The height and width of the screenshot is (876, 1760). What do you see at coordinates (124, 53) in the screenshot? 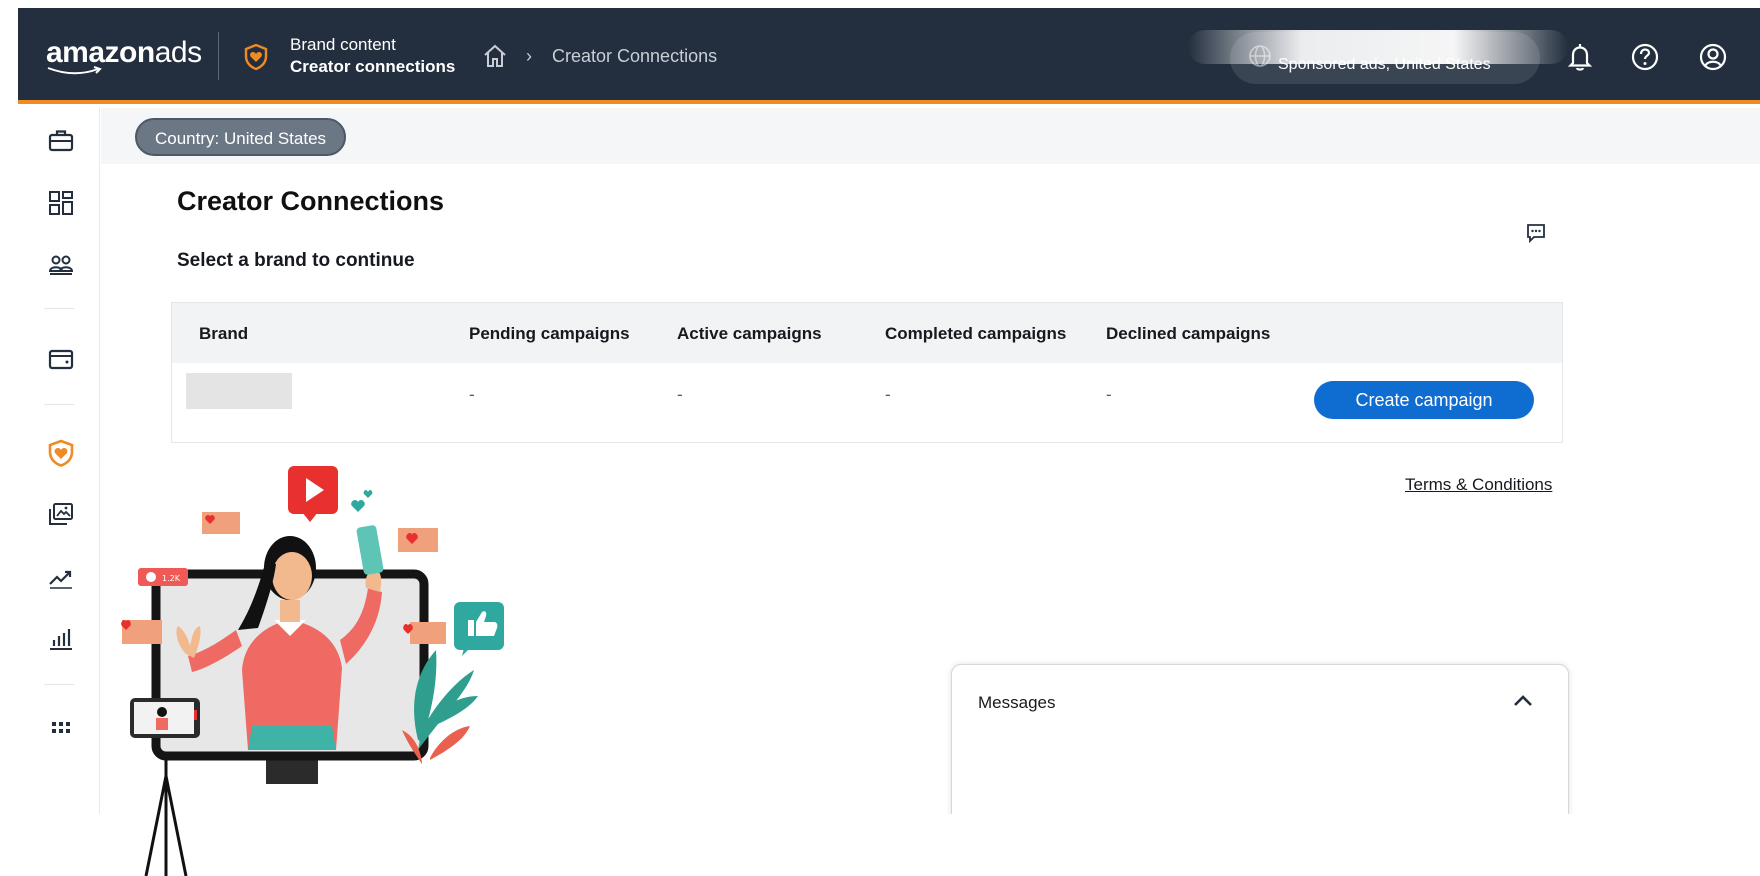
I see `amazon-ads-logo: amazonads` at bounding box center [124, 53].